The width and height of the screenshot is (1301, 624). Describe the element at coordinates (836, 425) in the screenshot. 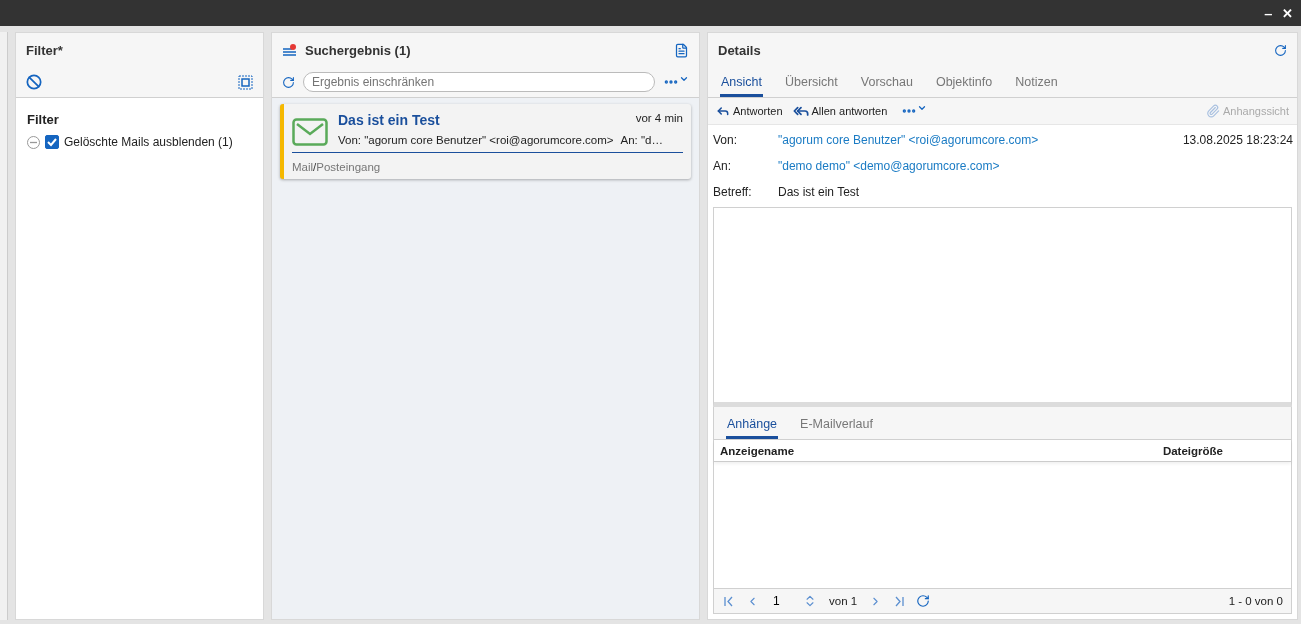

I see `tab: E-Mailverlauf` at that location.